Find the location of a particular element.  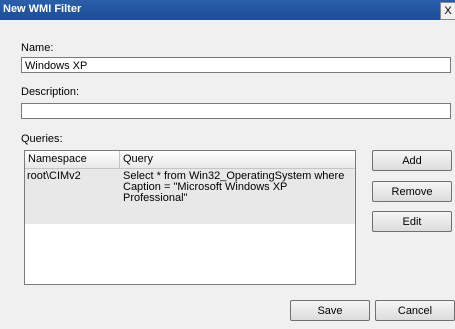

save-button: Save is located at coordinates (330, 310).